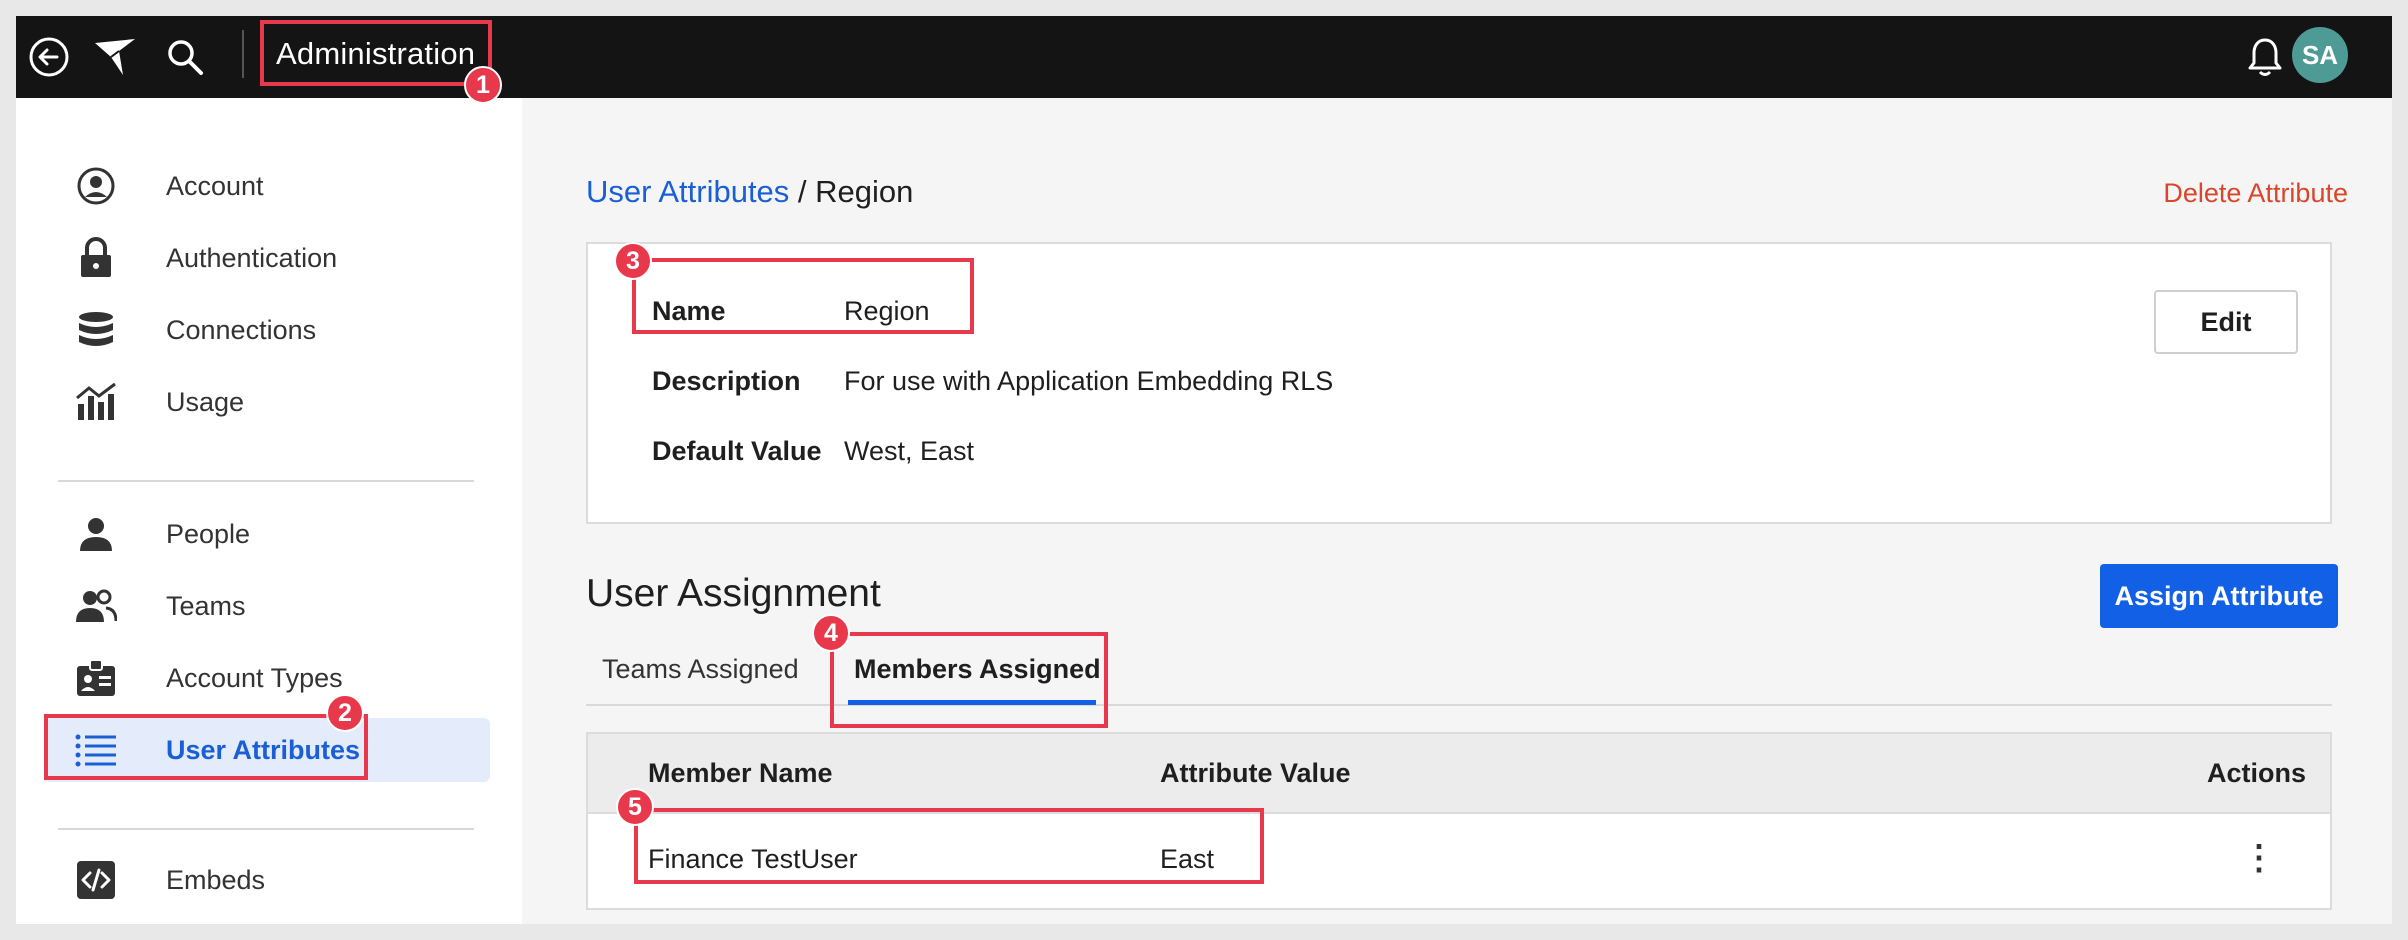 The width and height of the screenshot is (2408, 940). I want to click on account-circle-icon, so click(96, 186).